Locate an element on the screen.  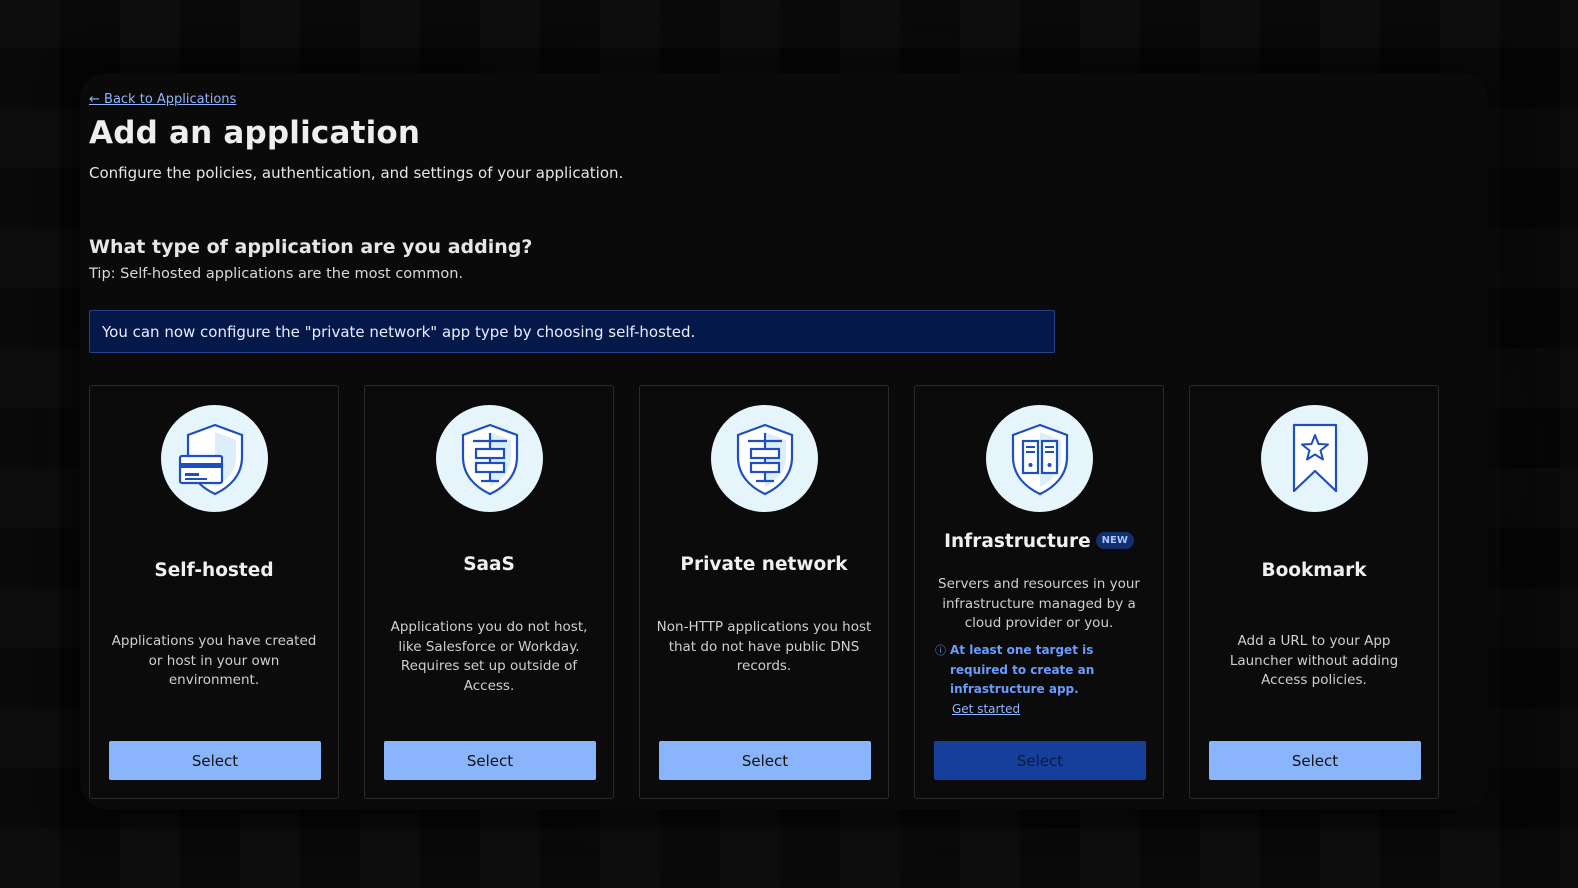
shield-servers-icon is located at coordinates (1039, 458).